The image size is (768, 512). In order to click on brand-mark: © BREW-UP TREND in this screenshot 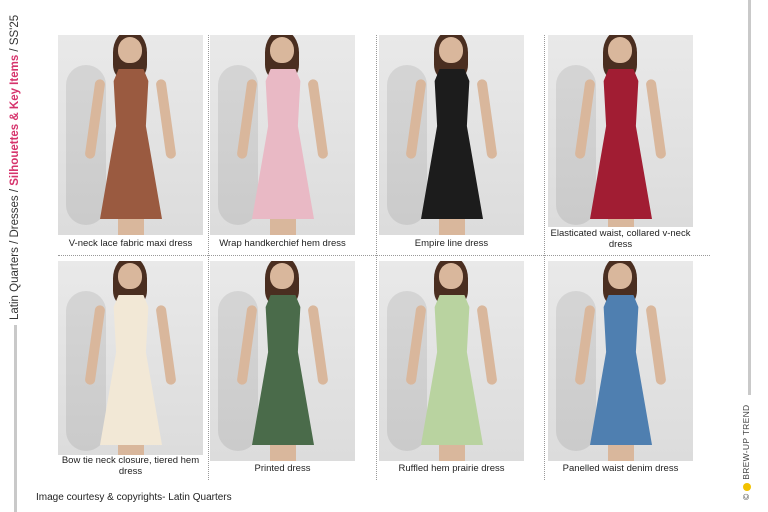, I will do `click(746, 452)`.